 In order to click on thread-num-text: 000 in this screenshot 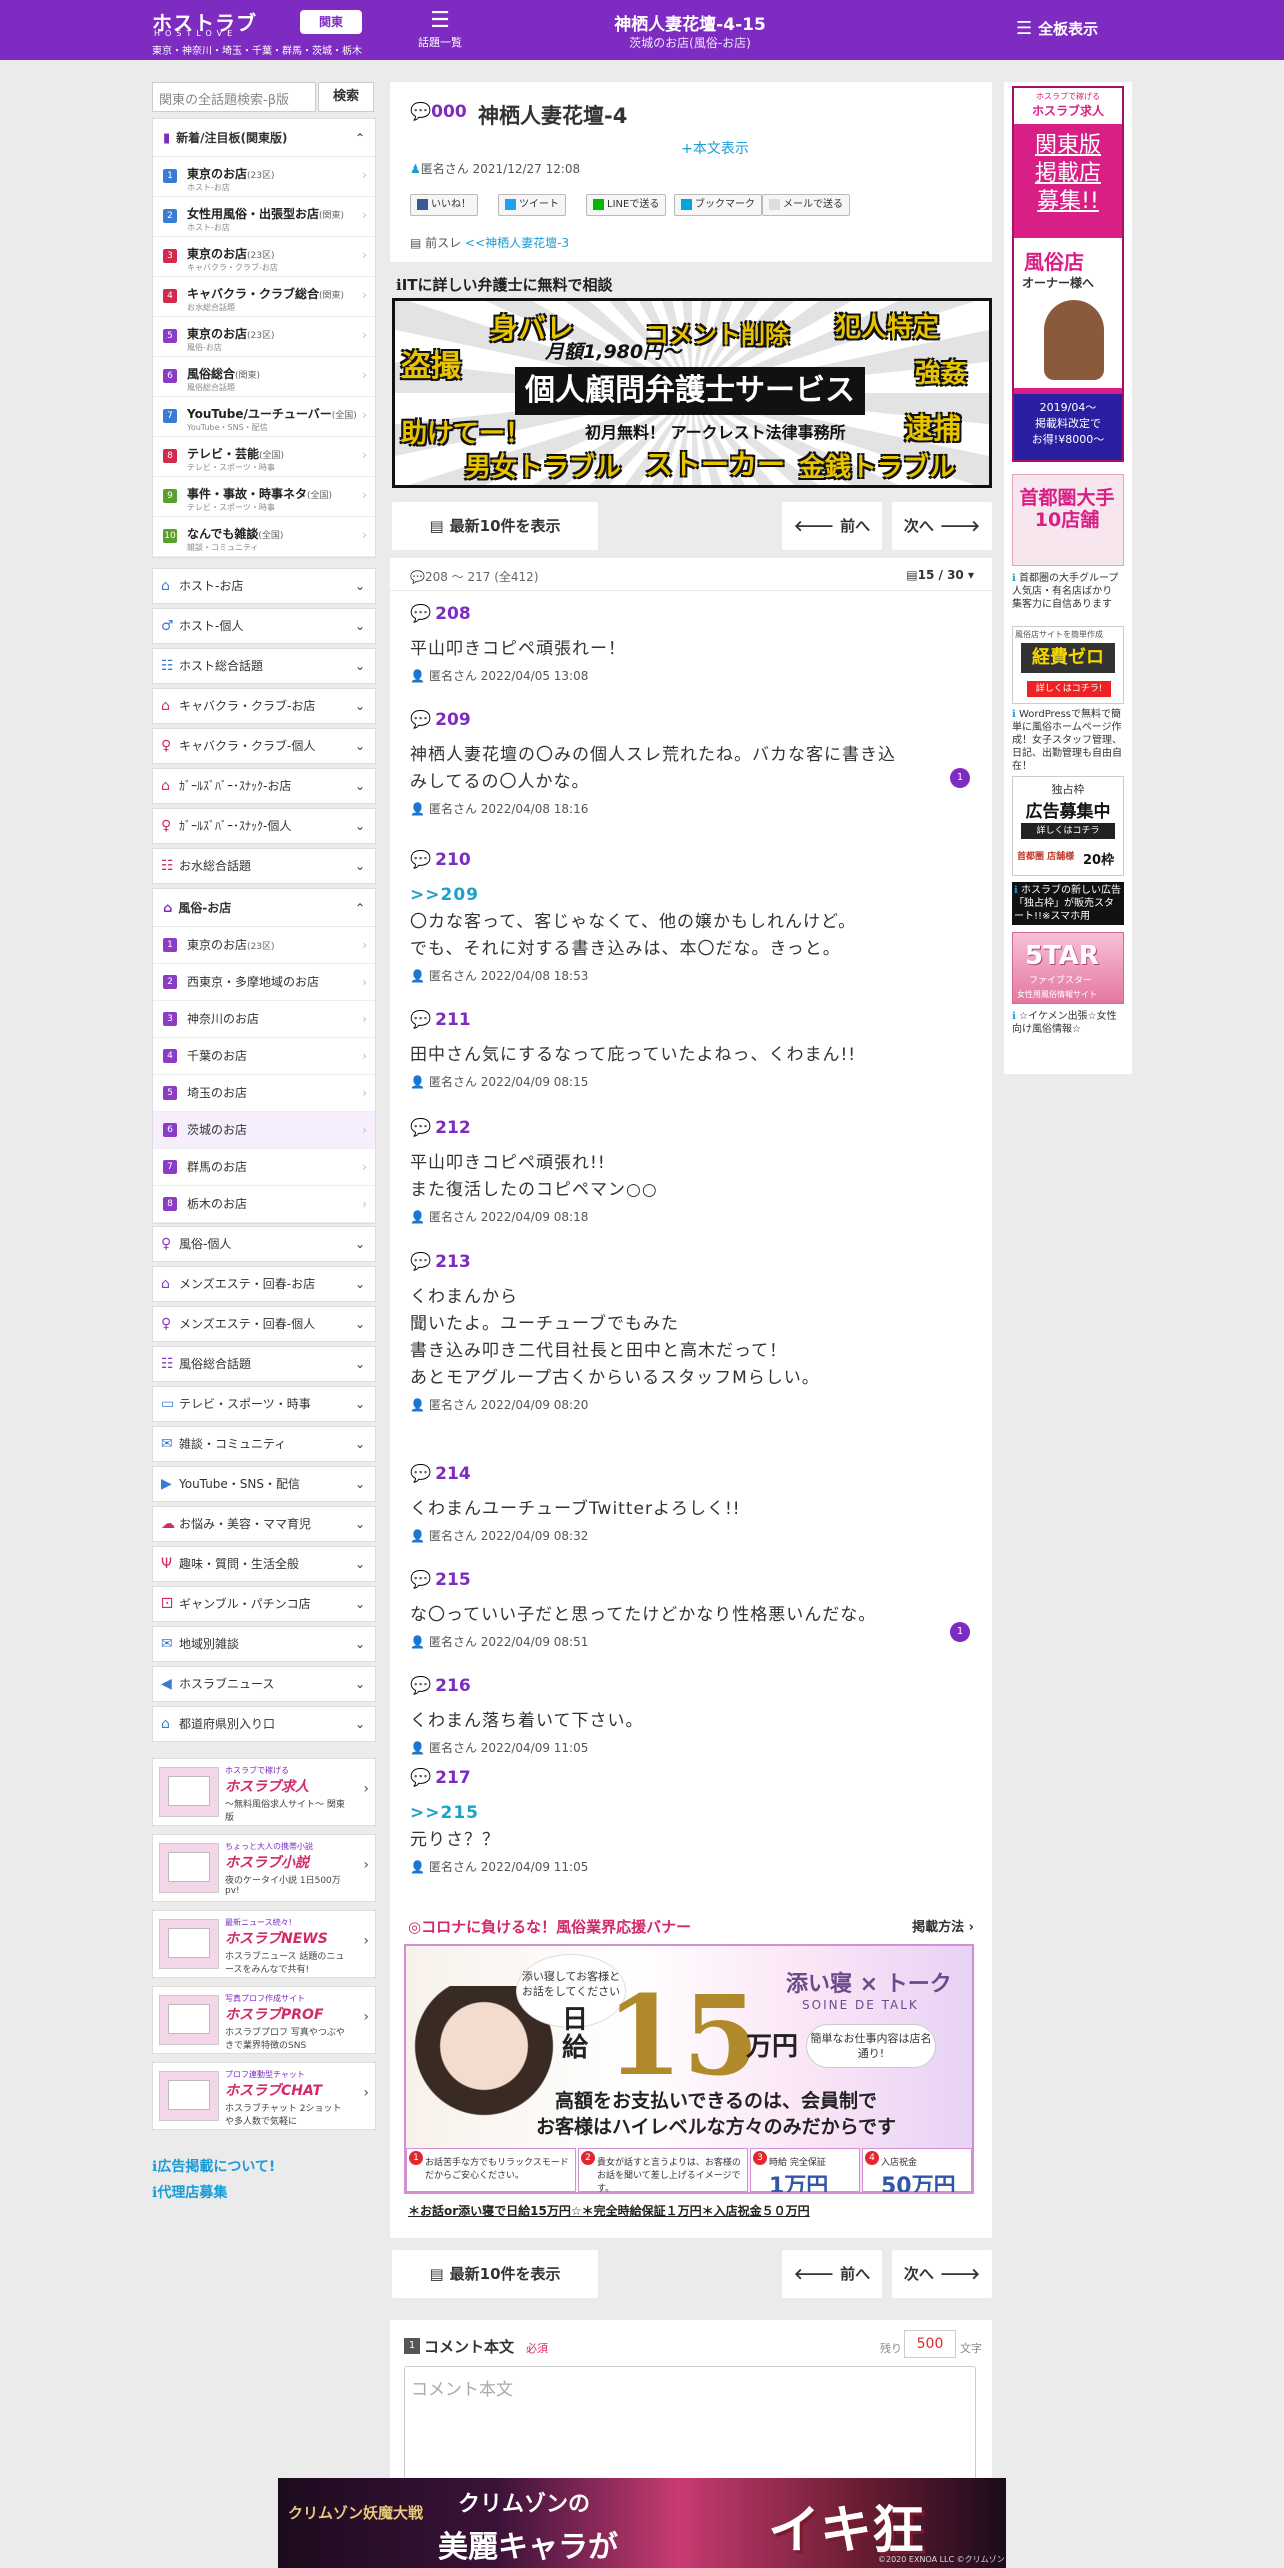, I will do `click(449, 112)`.